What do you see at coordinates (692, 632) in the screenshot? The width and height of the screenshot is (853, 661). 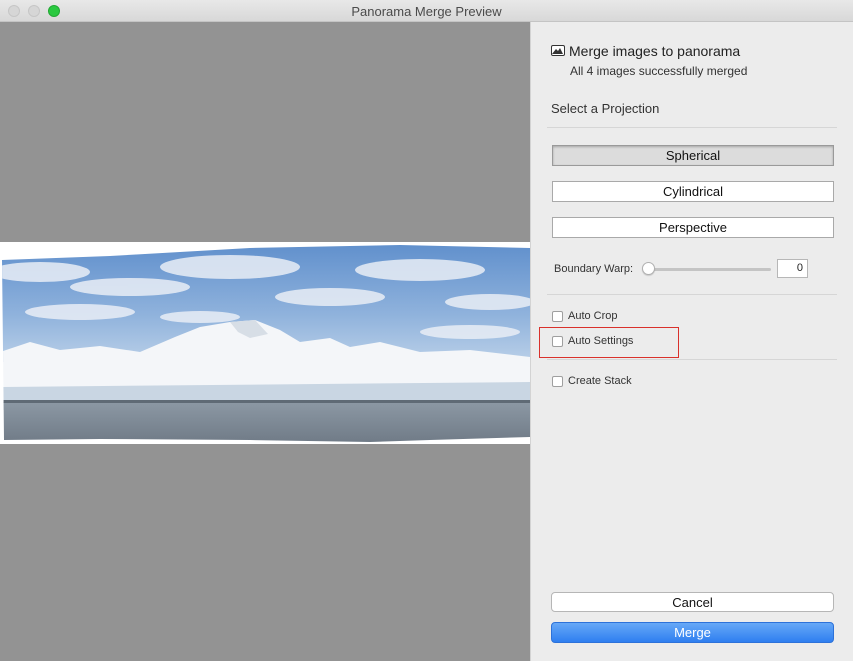 I see `merge-button: Merge` at bounding box center [692, 632].